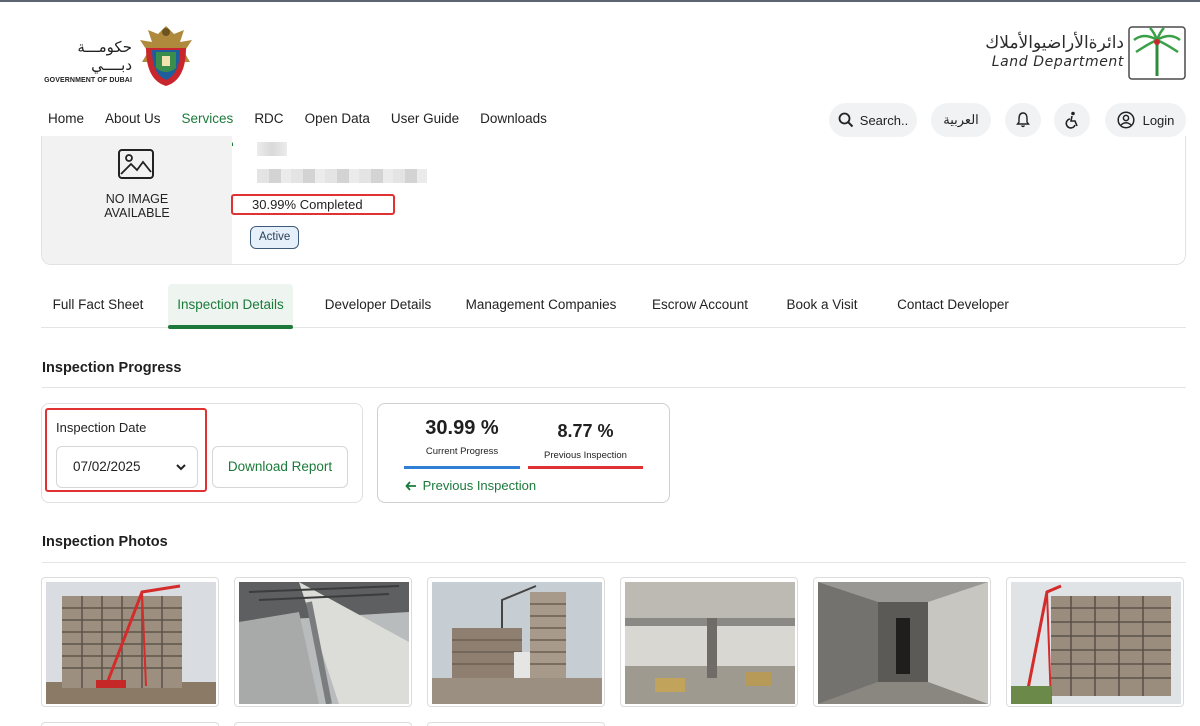  I want to click on land-department-logo: دائرةالأراضيوالأملاك Land Department, so click(1076, 54).